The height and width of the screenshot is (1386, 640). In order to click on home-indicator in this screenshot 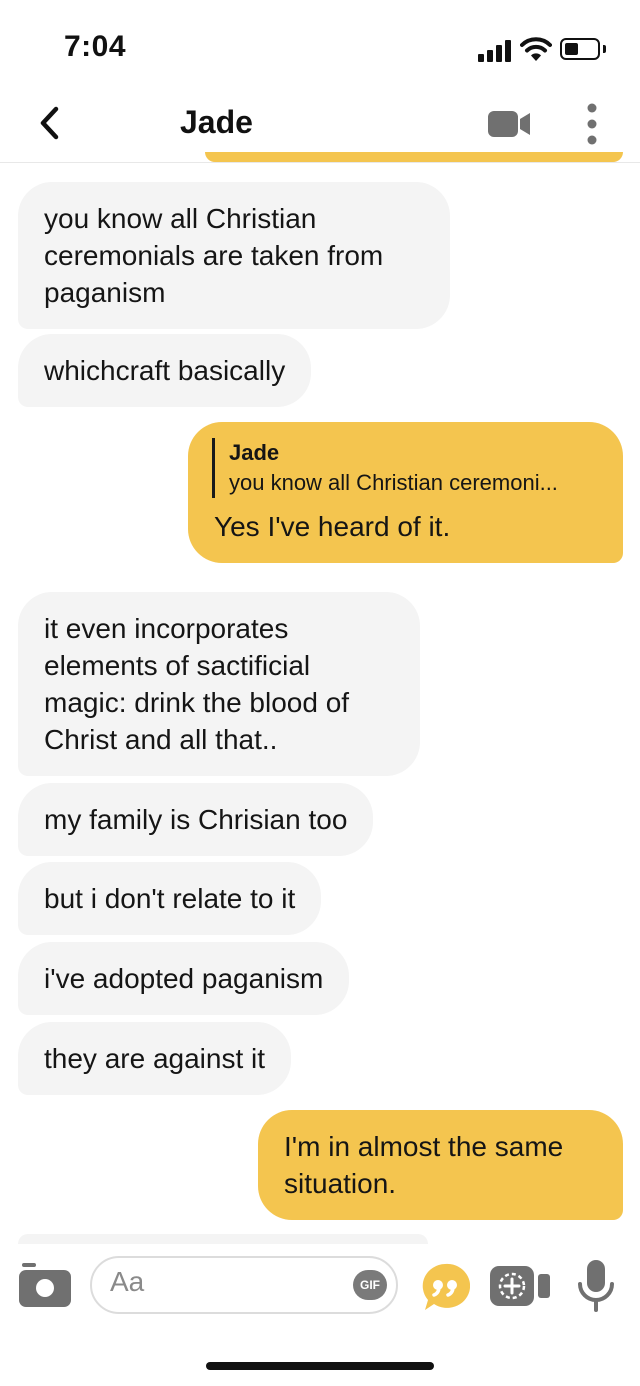, I will do `click(320, 1366)`.